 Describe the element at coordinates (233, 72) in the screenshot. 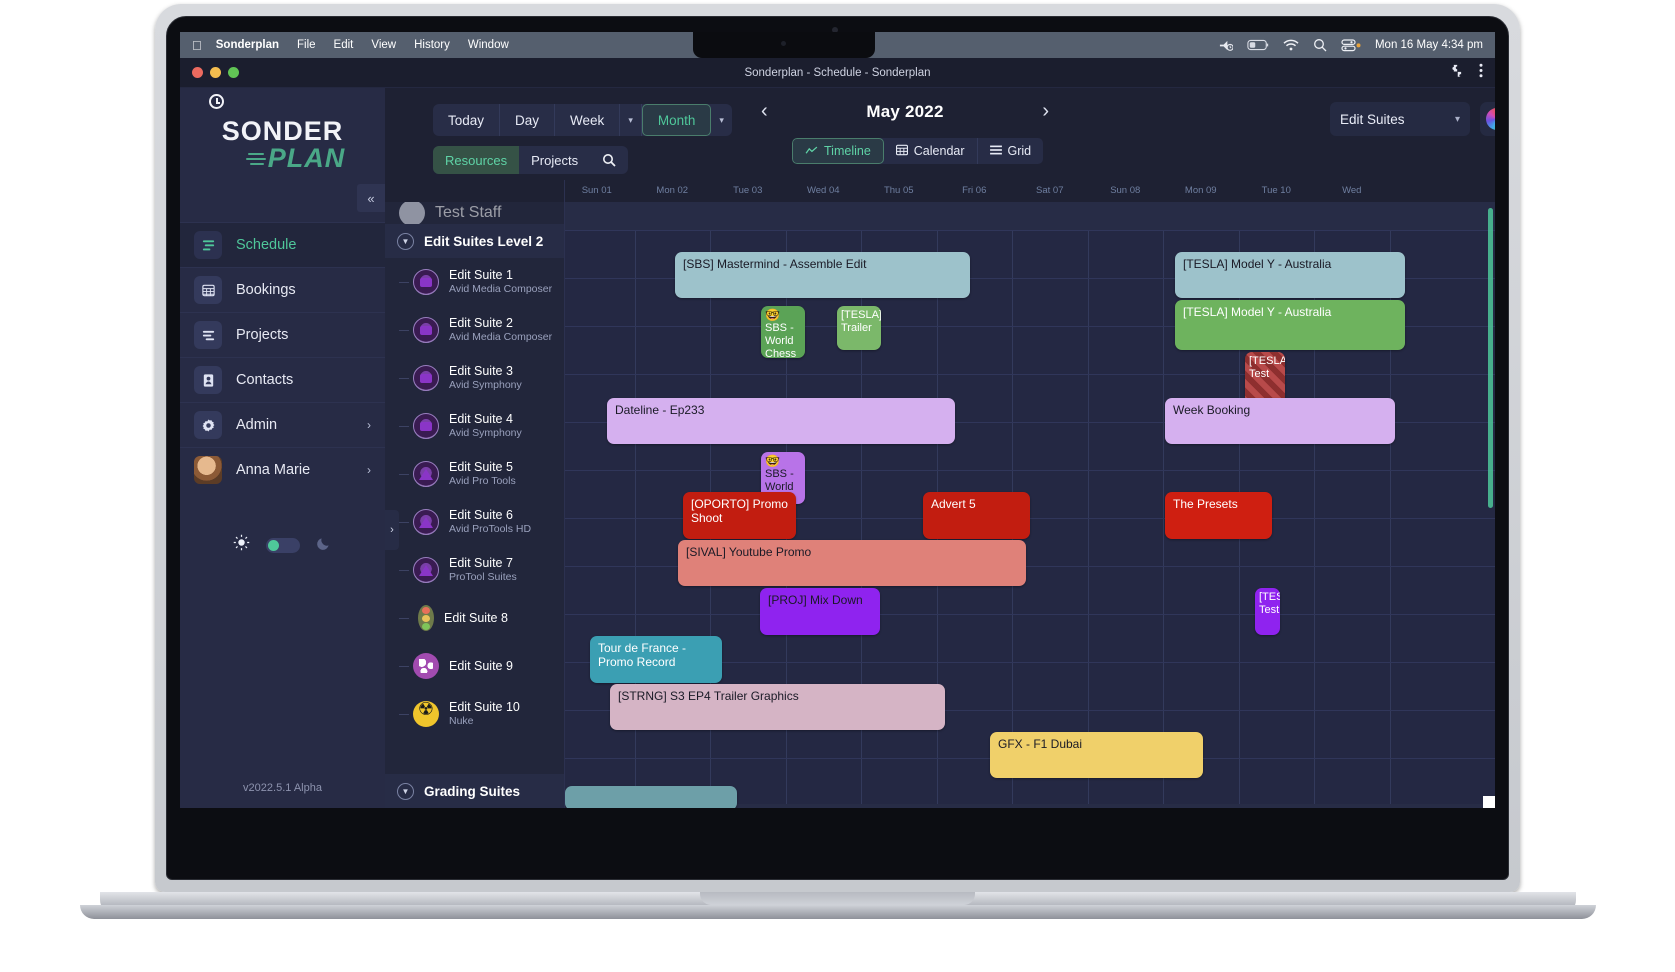

I see `maximize-button` at that location.